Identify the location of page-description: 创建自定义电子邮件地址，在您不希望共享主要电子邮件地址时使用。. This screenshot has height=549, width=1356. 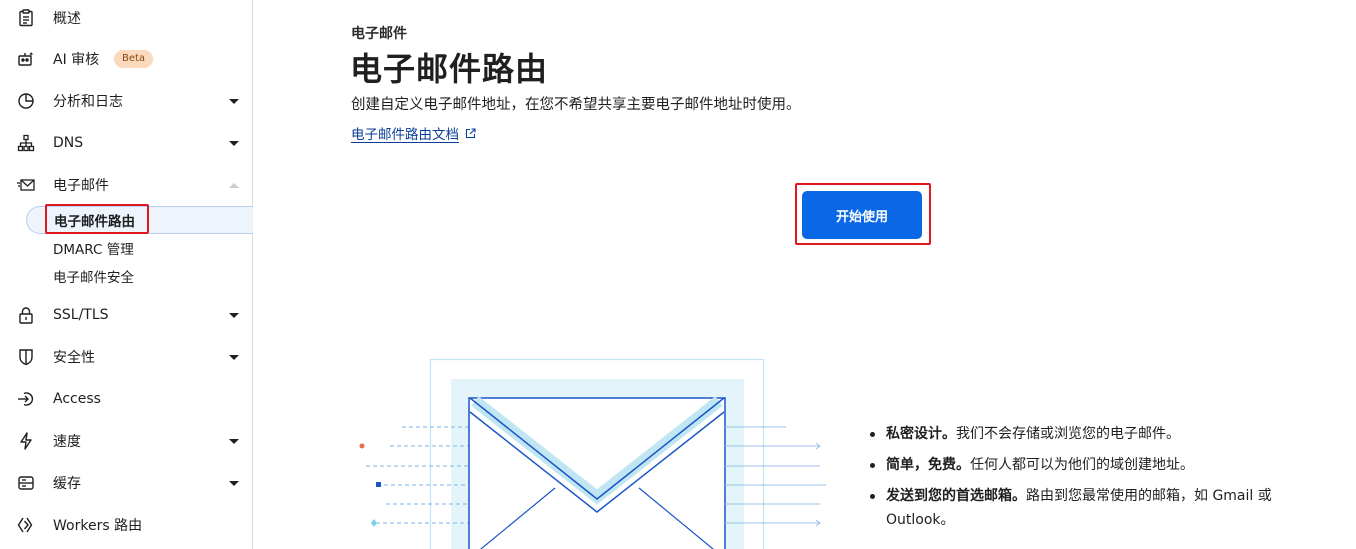
(576, 105).